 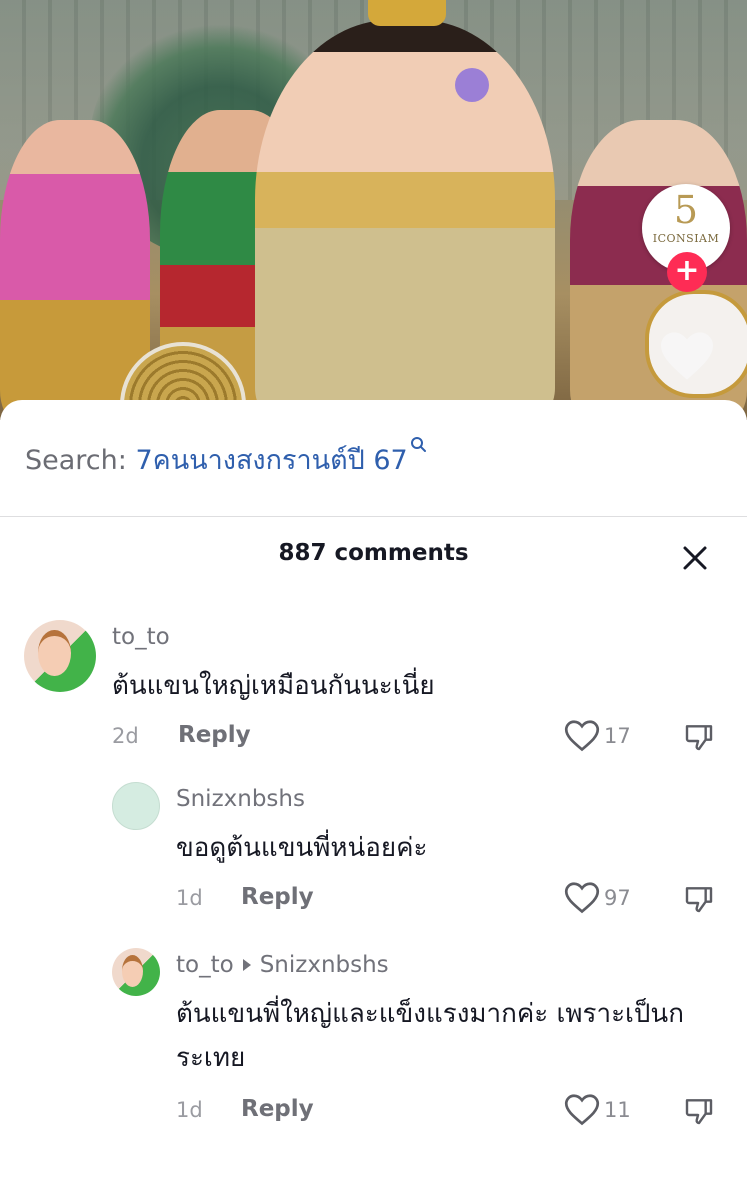 I want to click on purple-flower, so click(x=472, y=85).